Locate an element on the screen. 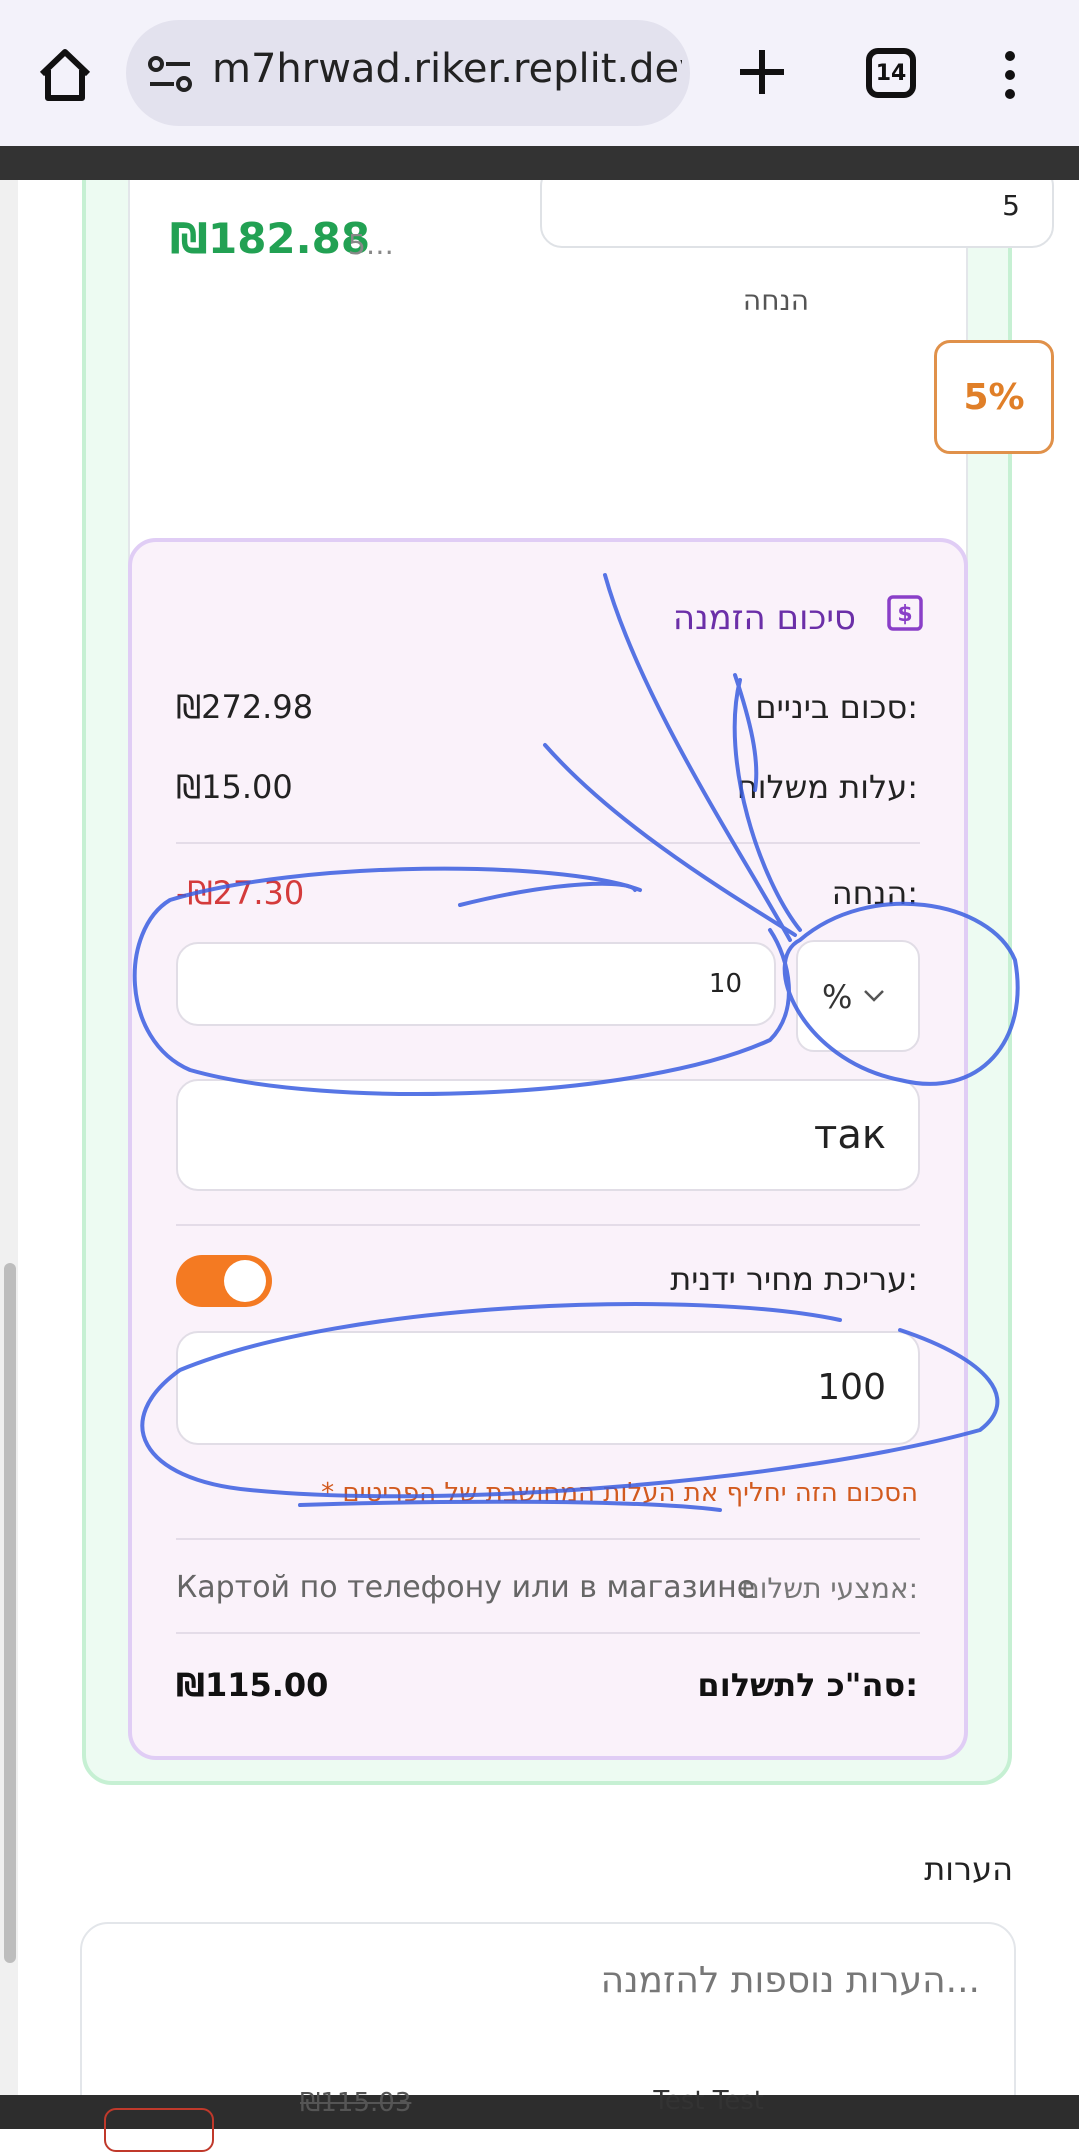 This screenshot has height=2152, width=1079. item-price: ₪182.88 is located at coordinates (270, 238).